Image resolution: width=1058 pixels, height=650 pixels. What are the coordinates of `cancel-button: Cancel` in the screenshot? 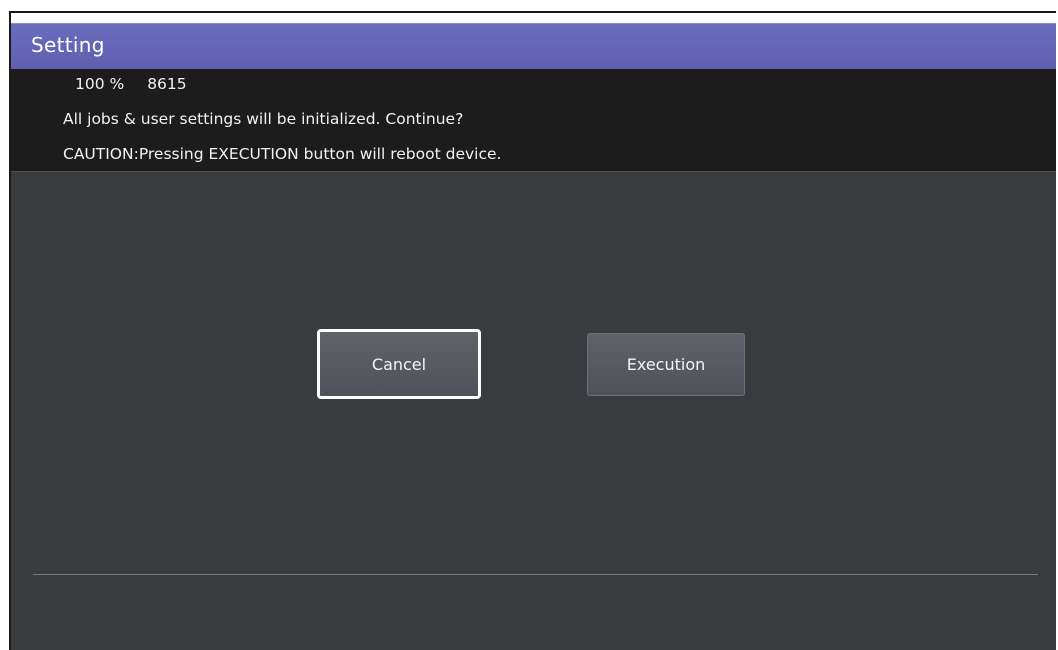 It's located at (399, 364).